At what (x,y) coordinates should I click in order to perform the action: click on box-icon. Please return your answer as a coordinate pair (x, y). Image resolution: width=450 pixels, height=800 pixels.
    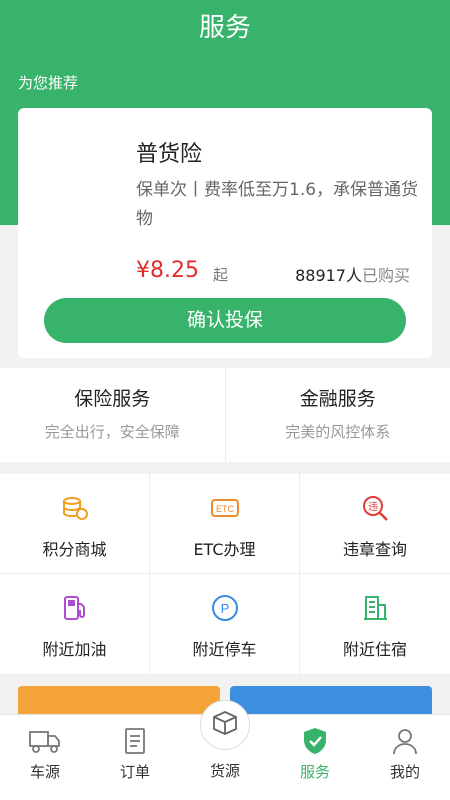
    Looking at the image, I should click on (225, 723).